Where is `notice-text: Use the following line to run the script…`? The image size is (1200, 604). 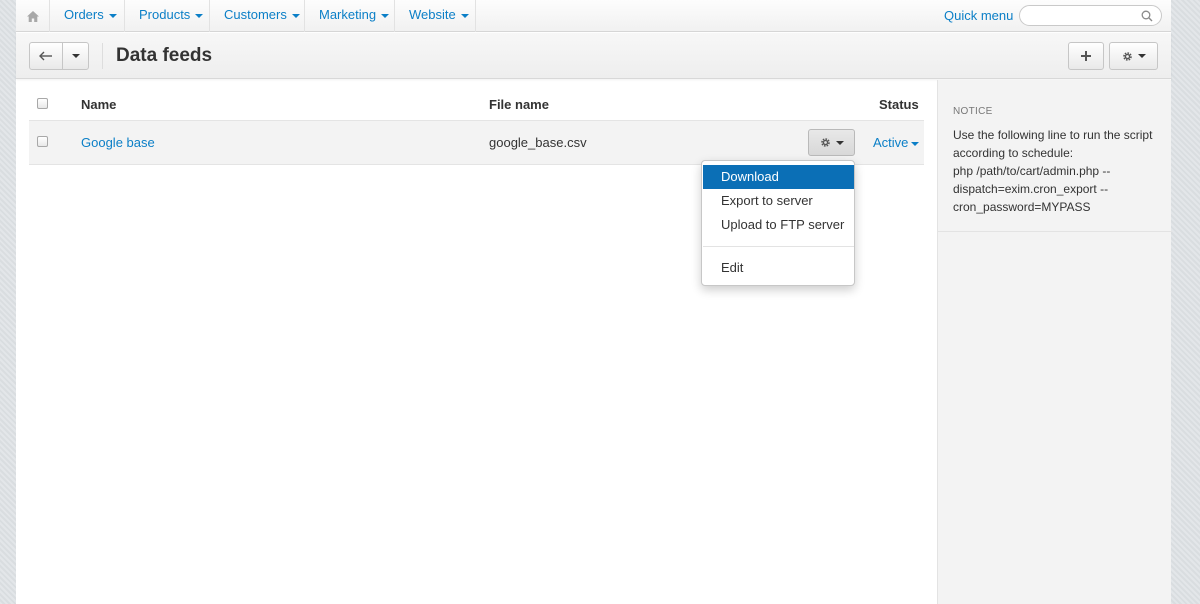
notice-text: Use the following line to run the script… is located at coordinates (1058, 171).